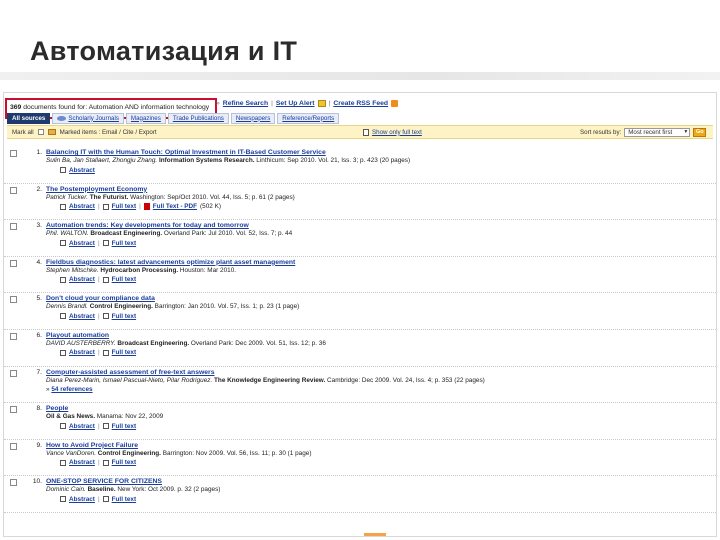 This screenshot has width=720, height=540. I want to click on result-title-link: Playout automation, so click(376, 335).